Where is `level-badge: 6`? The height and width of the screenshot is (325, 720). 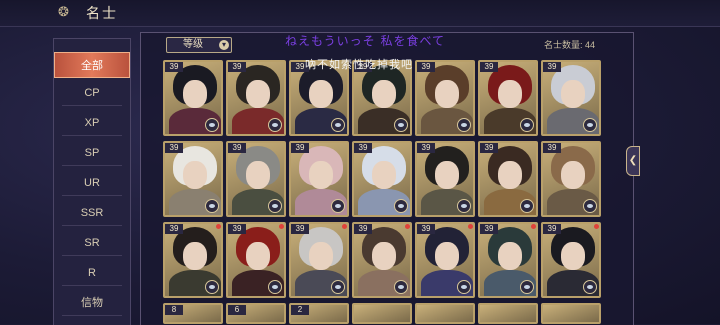
level-badge: 6 is located at coordinates (237, 310).